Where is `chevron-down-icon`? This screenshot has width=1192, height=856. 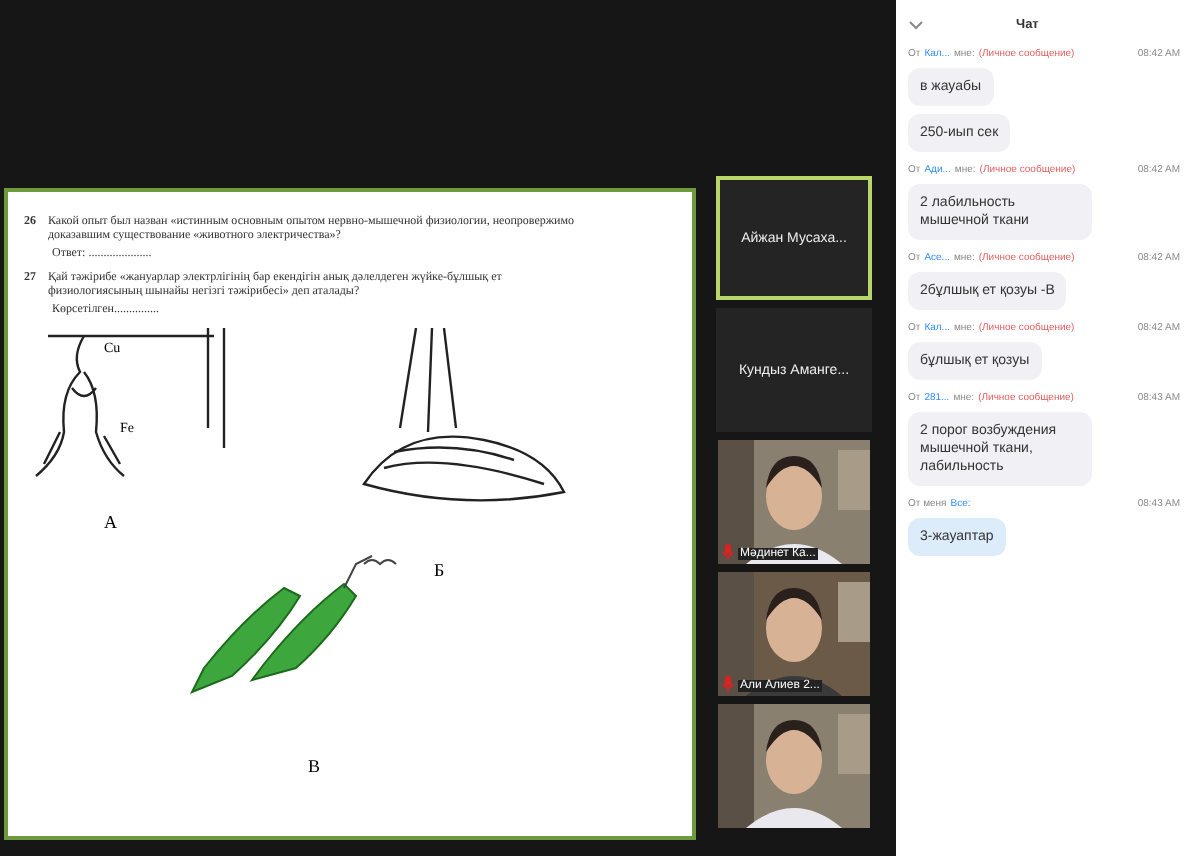
chevron-down-icon is located at coordinates (916, 24).